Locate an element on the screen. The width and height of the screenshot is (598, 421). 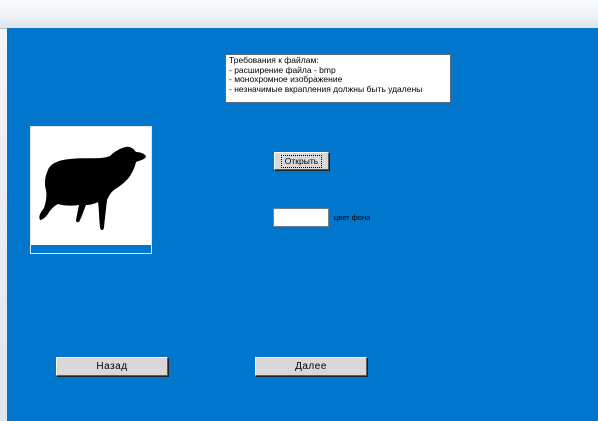
background-color-field is located at coordinates (301, 217).